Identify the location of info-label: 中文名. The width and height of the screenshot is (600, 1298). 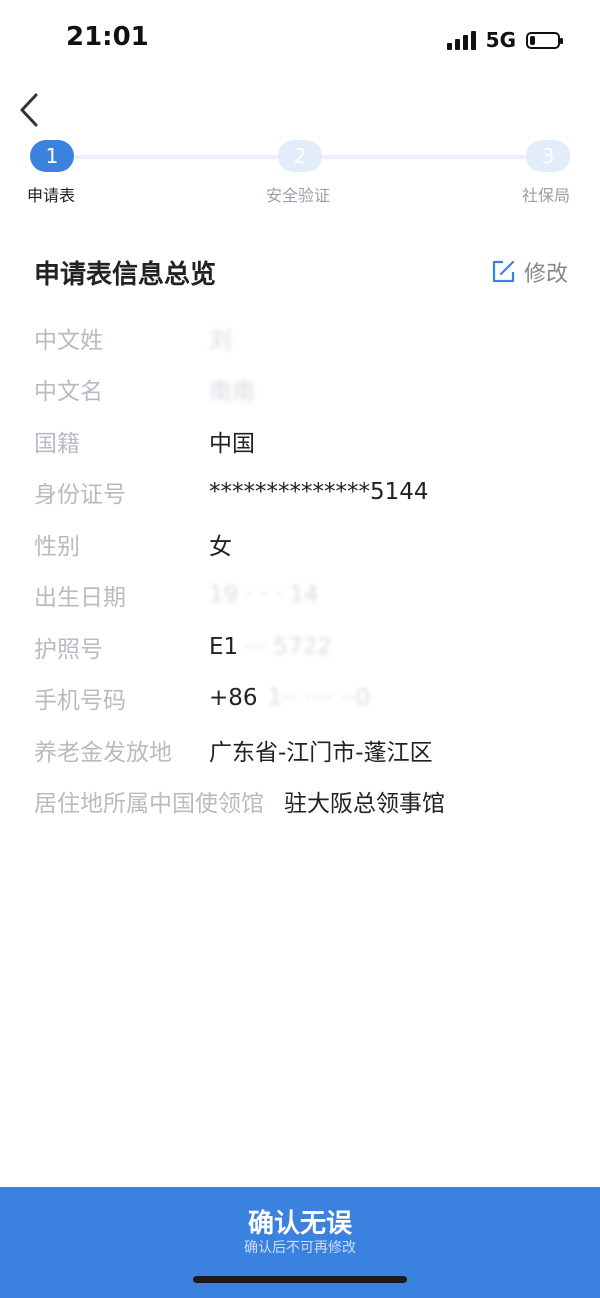
(68, 392).